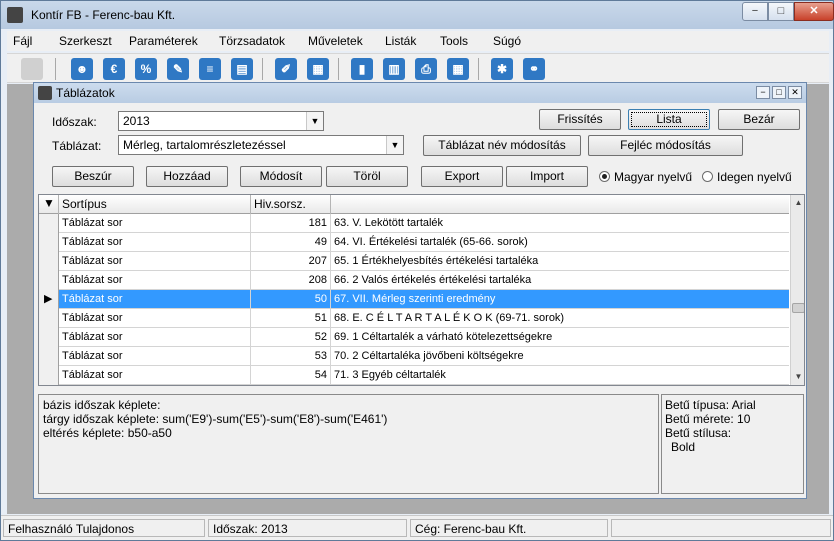 The image size is (834, 541). I want to click on report-icon: ▥, so click(394, 69).